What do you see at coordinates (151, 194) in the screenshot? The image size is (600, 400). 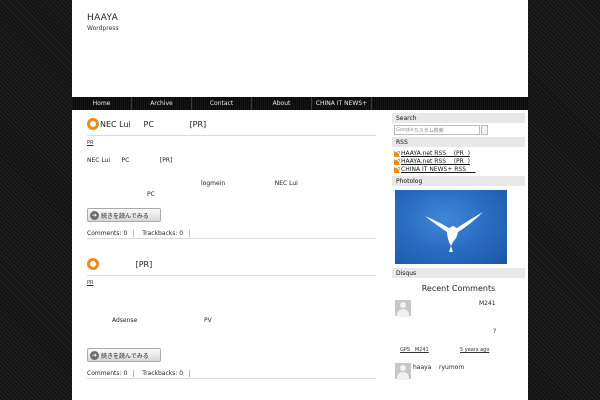 I see `post-body-line: PC` at bounding box center [151, 194].